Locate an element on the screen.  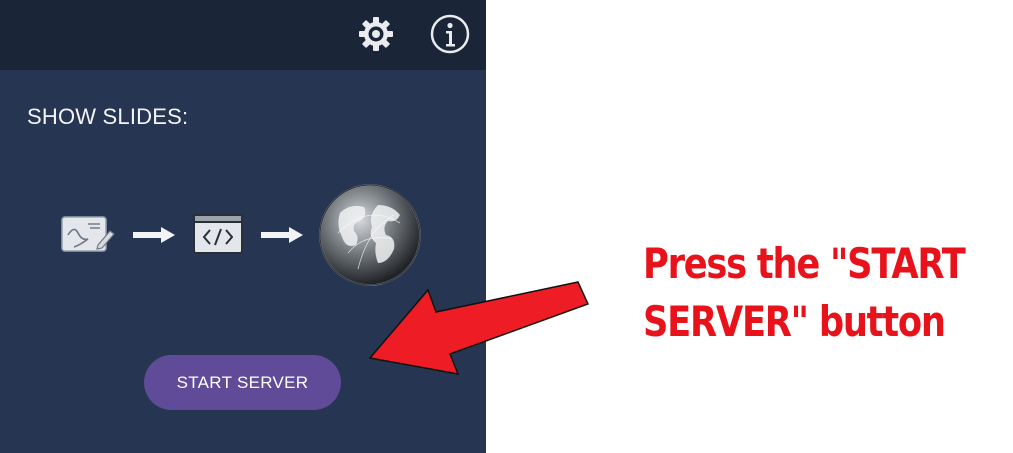
gear-icon is located at coordinates (376, 34).